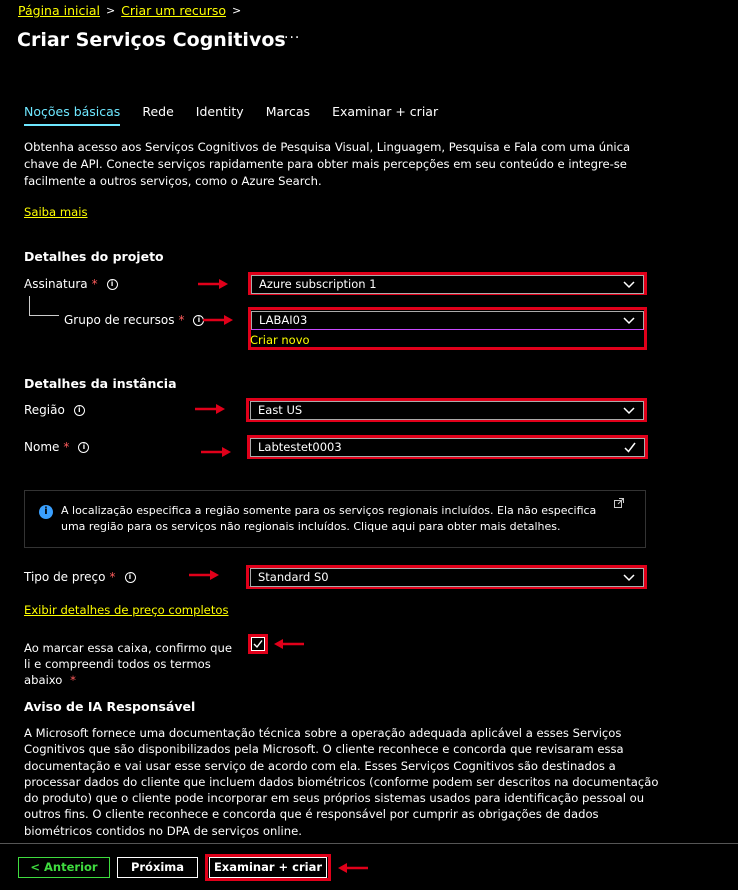 This screenshot has width=738, height=890. What do you see at coordinates (385, 115) in the screenshot?
I see `tab-review-create: Examinar + criar` at bounding box center [385, 115].